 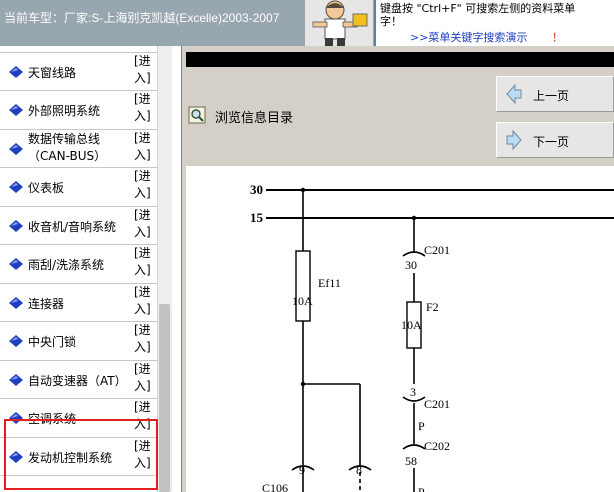 What do you see at coordinates (52, 72) in the screenshot?
I see `sidebar-item-label: 天窗线路` at bounding box center [52, 72].